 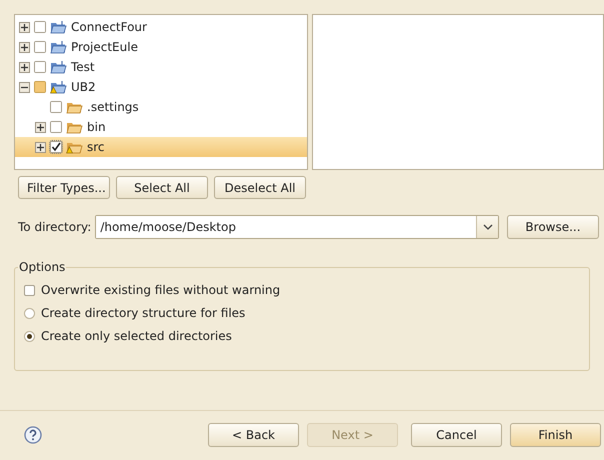 I want to click on option-label: Overwrite existing files without warning, so click(x=160, y=290).